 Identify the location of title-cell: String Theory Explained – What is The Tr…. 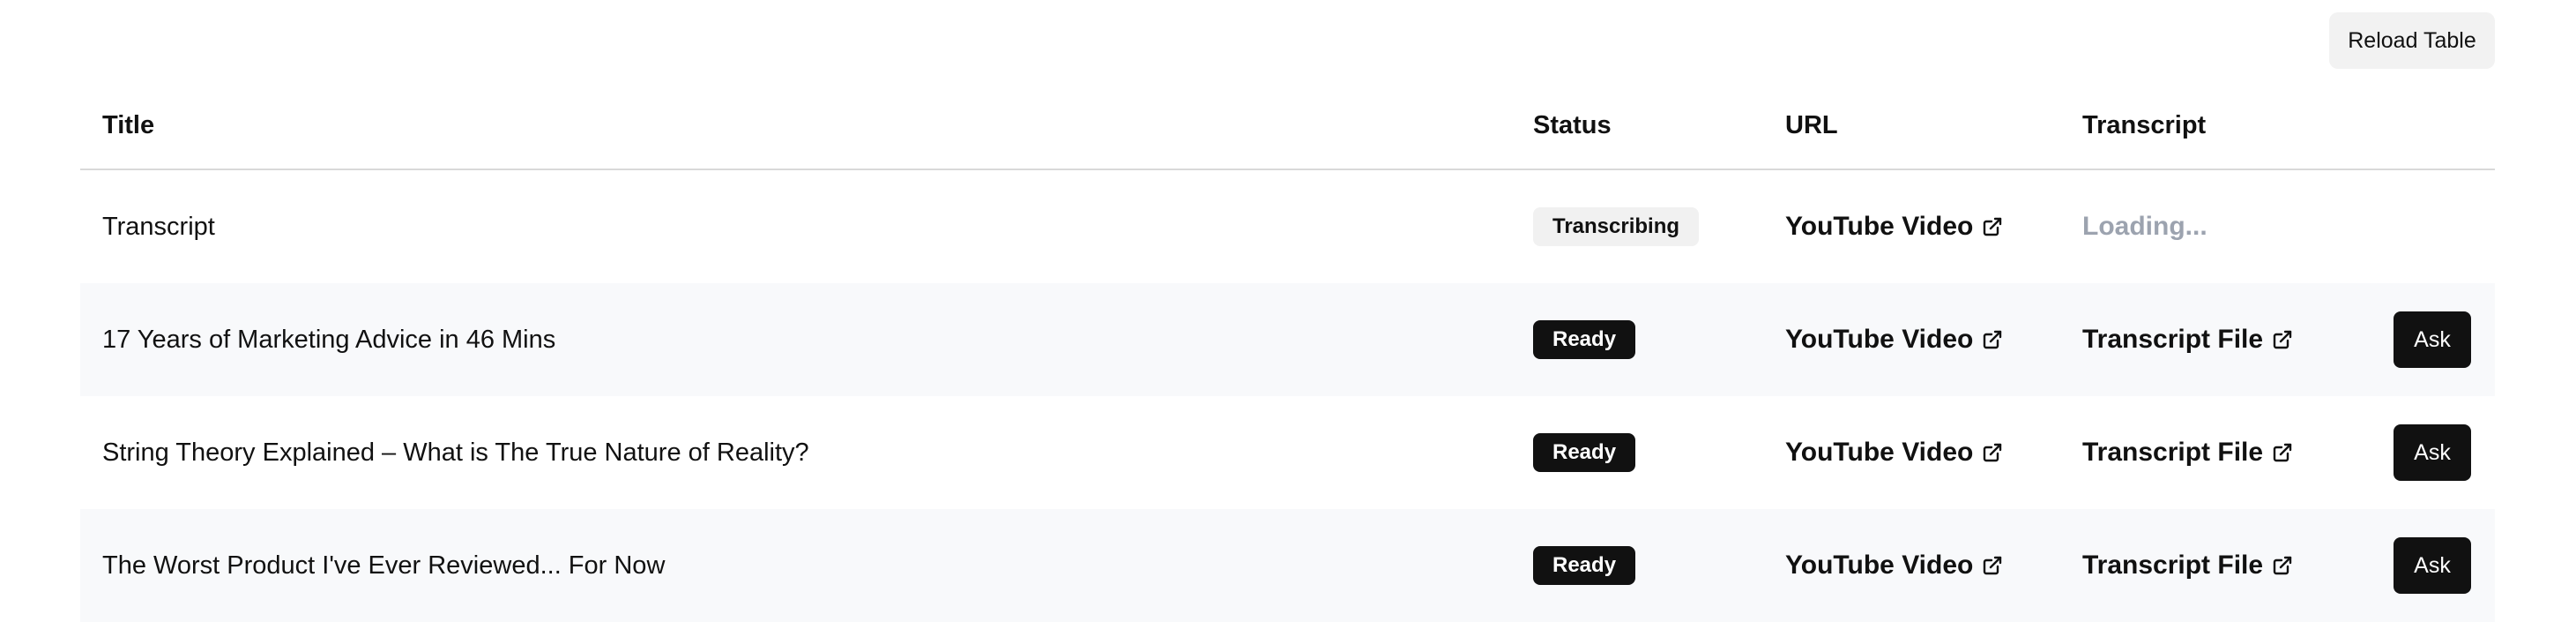
(456, 453).